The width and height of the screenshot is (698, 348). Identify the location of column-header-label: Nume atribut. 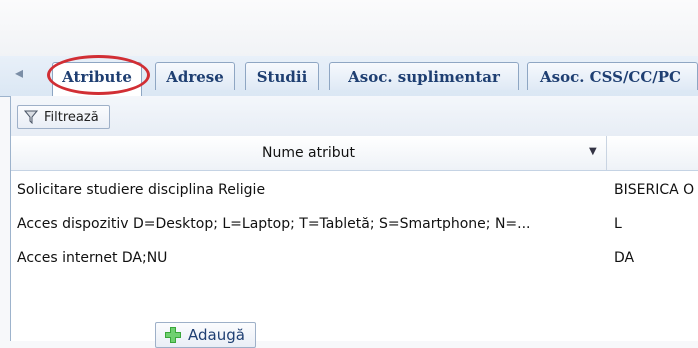
(308, 153).